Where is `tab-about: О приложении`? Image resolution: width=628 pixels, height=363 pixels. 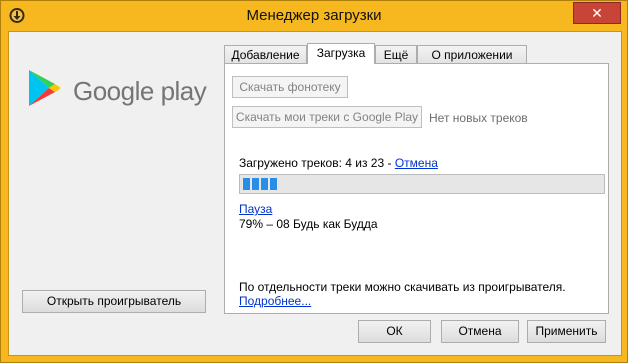
tab-about: О приложении is located at coordinates (472, 54).